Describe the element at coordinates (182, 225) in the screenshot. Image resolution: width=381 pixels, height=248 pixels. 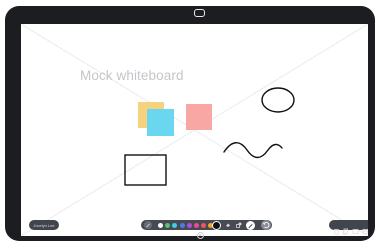
I see `color-swatch-blue` at that location.